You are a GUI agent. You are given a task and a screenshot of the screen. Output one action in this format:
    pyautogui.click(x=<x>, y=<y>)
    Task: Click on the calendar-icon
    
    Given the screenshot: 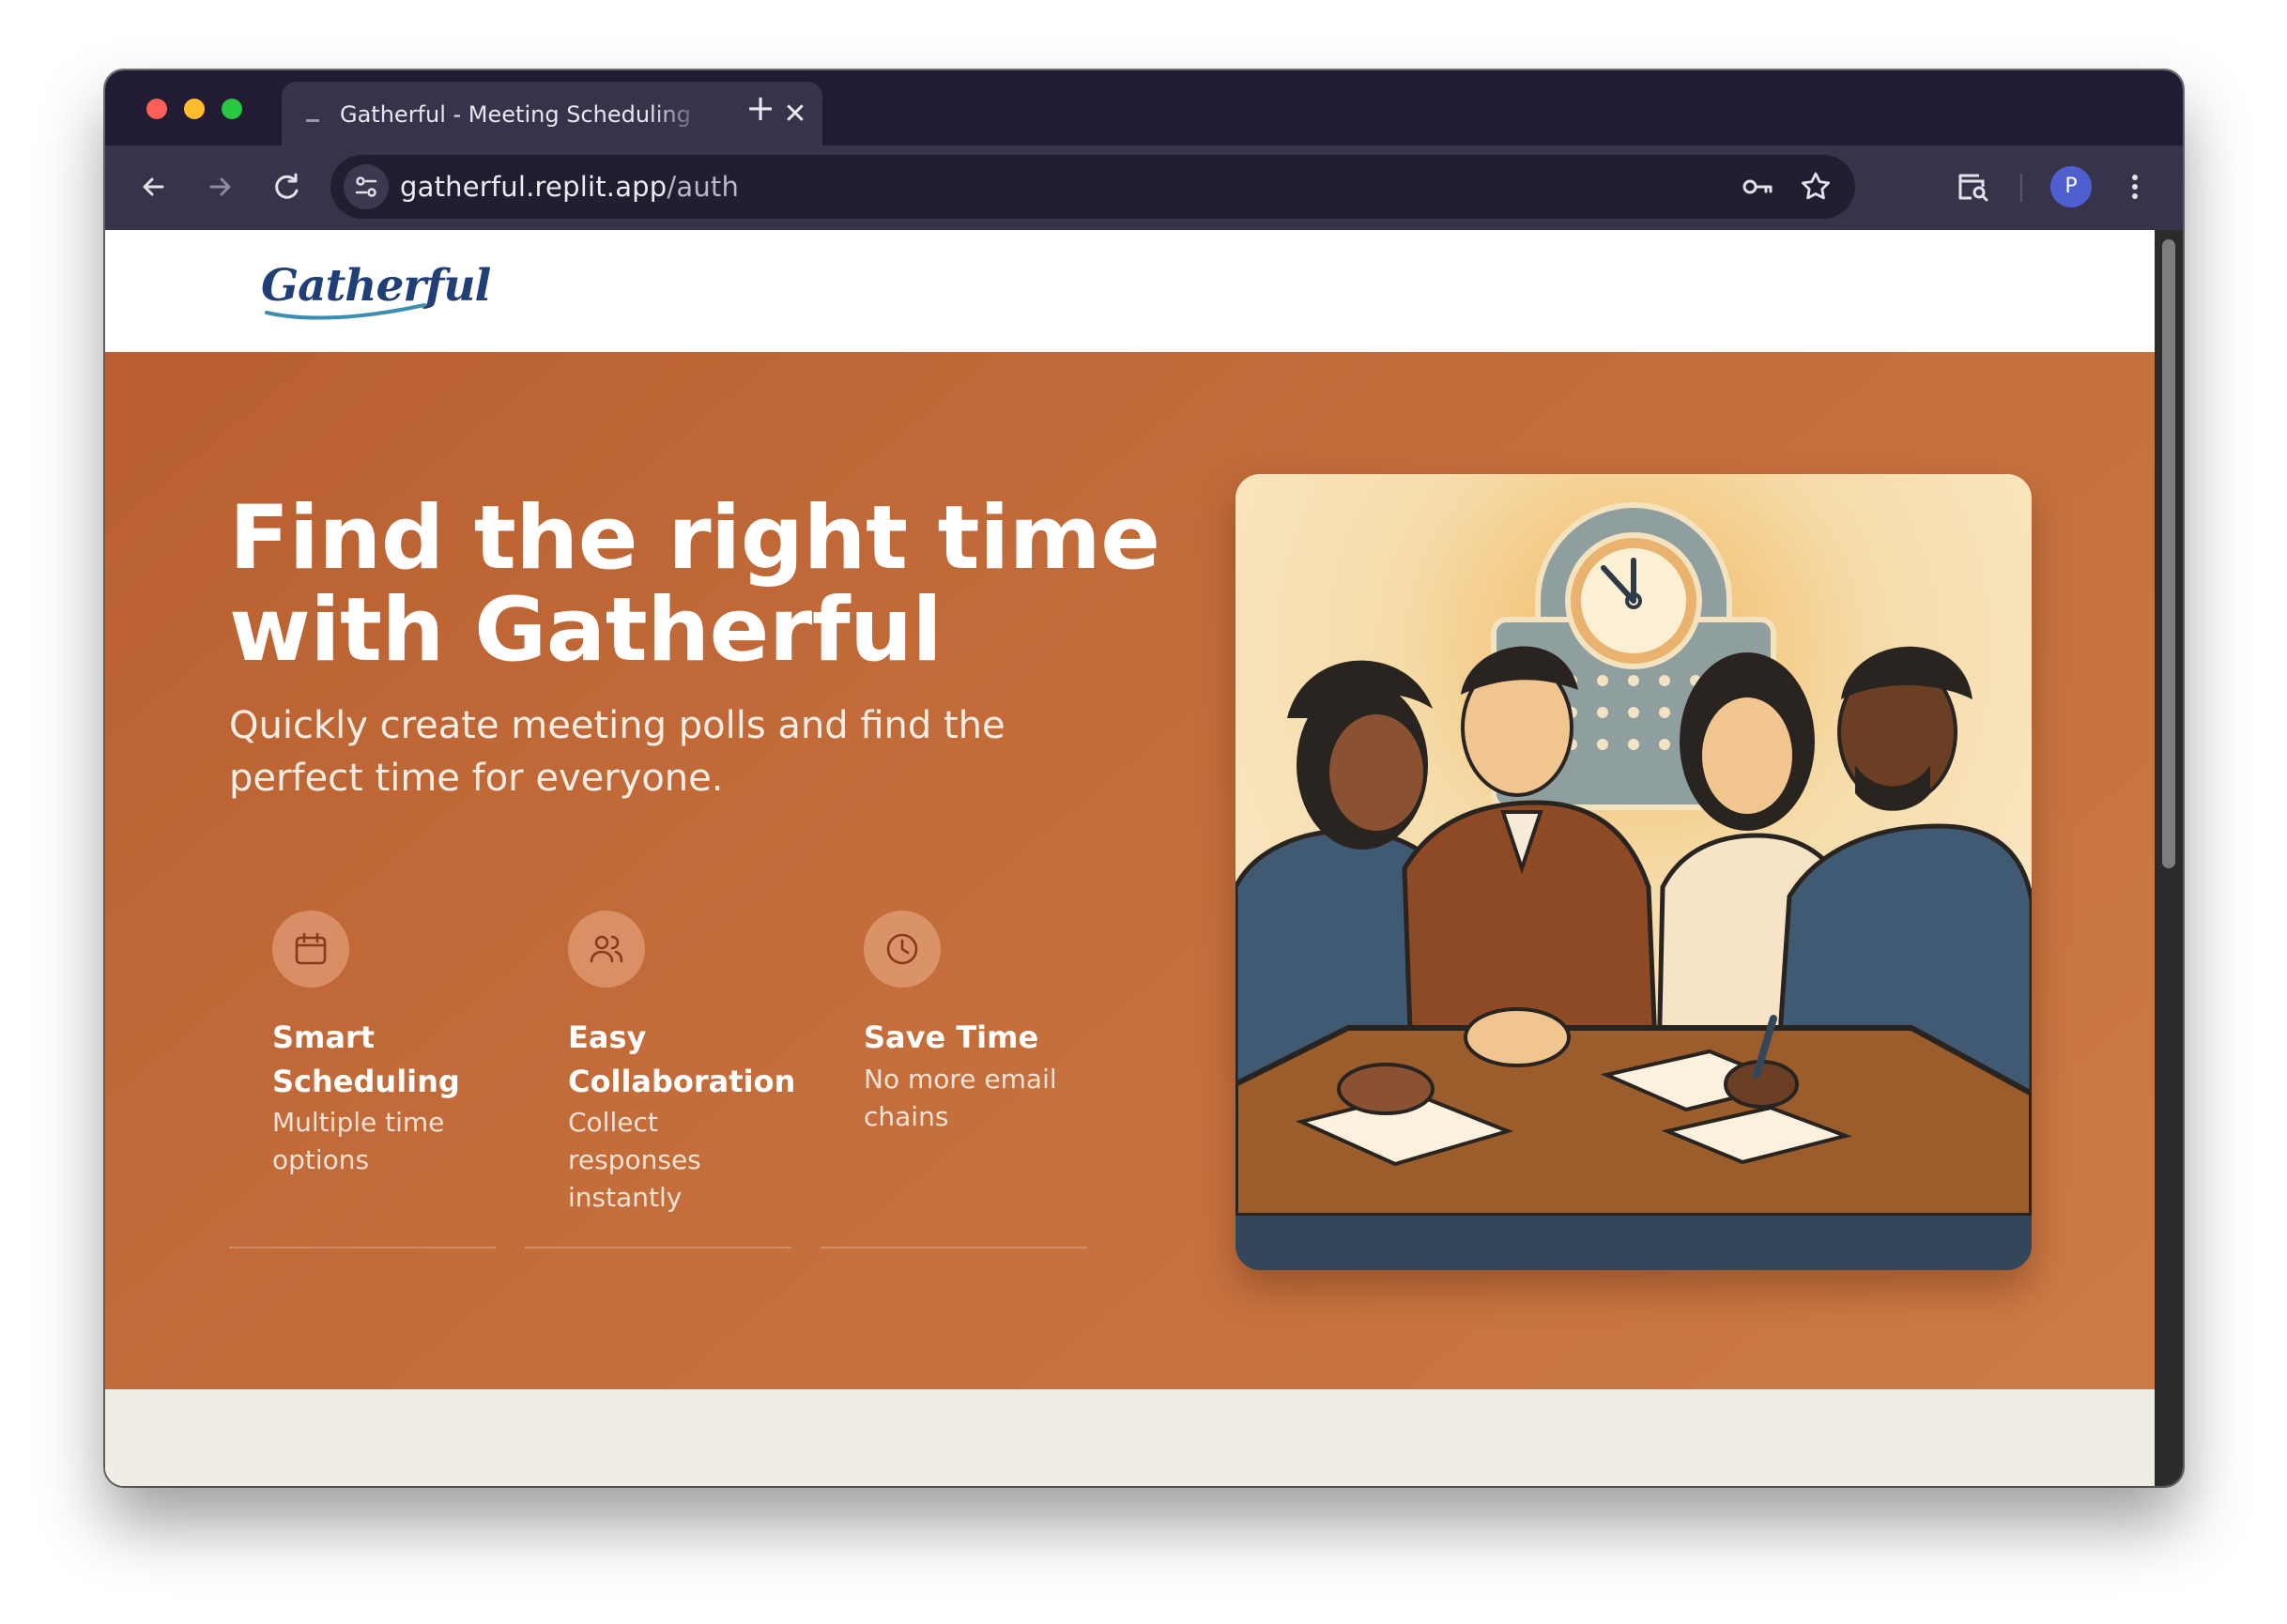 What is the action you would take?
    pyautogui.click(x=311, y=948)
    